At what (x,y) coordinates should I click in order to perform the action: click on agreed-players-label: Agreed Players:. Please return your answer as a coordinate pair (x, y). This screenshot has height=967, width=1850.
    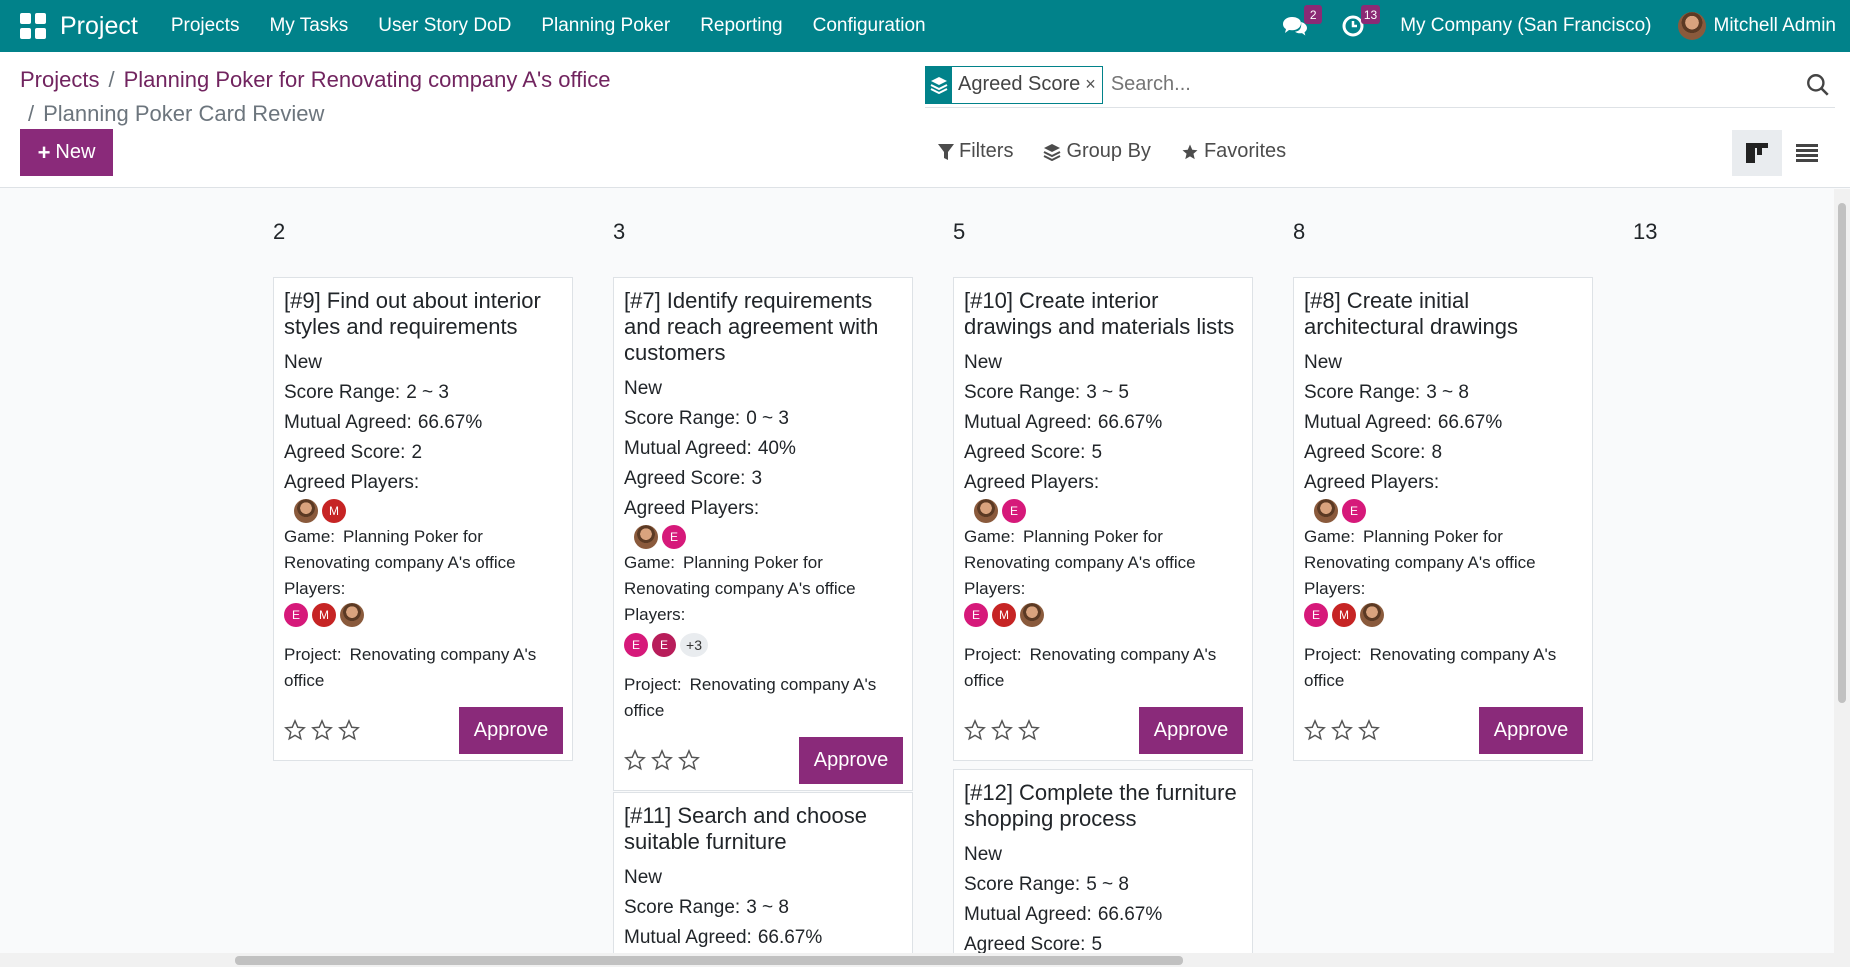
    Looking at the image, I should click on (352, 482).